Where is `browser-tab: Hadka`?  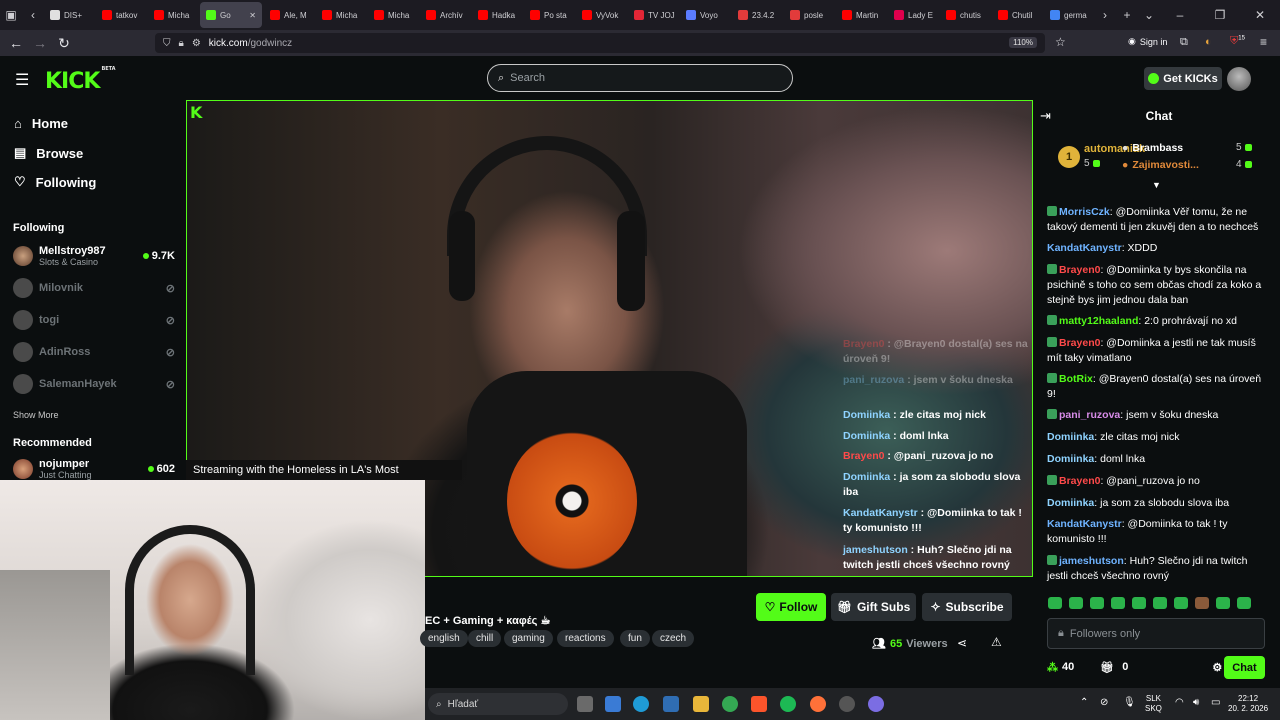
browser-tab: Hadka is located at coordinates (497, 15).